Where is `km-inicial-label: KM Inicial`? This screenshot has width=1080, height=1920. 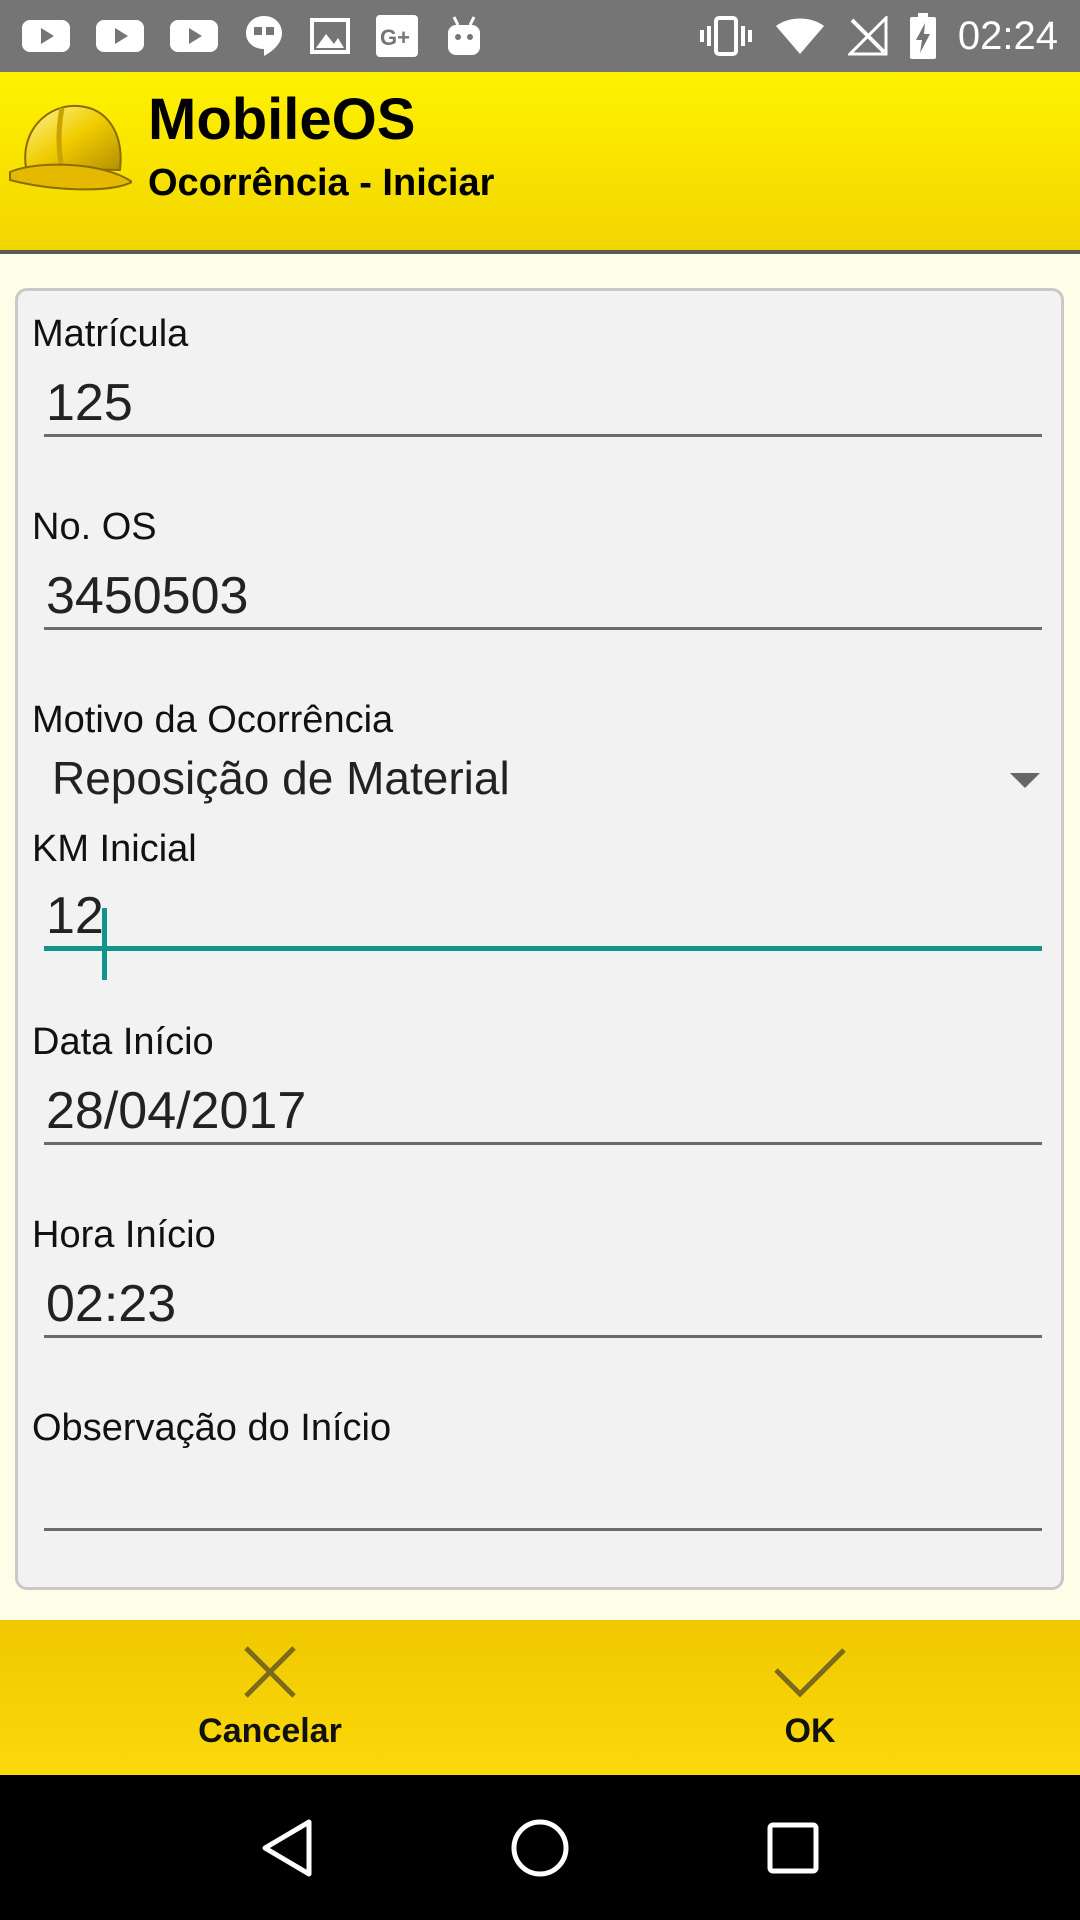
km-inicial-label: KM Inicial is located at coordinates (114, 849).